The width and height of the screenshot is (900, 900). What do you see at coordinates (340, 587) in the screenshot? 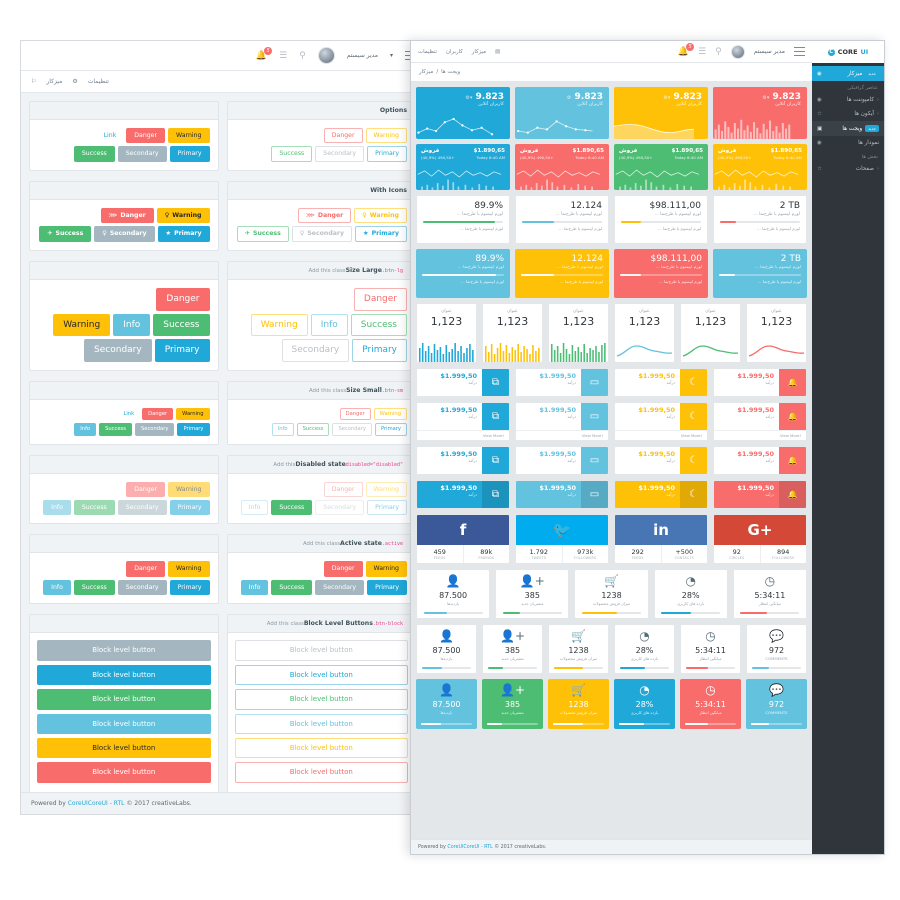
I see `btn-secondary-active-outline: Secondary` at bounding box center [340, 587].